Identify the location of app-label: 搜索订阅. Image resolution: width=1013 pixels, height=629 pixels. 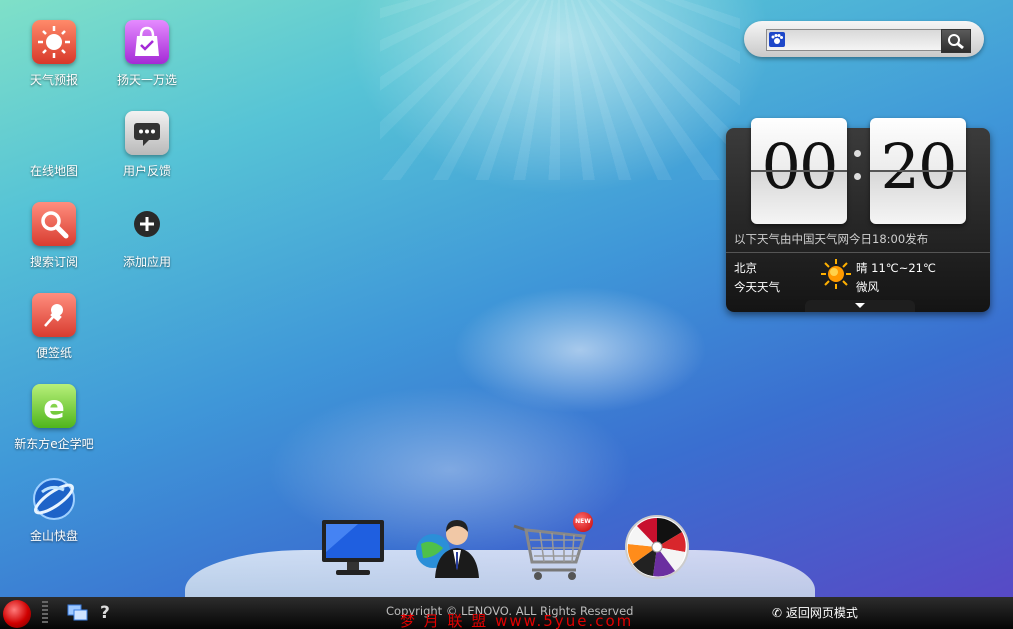
(53, 262).